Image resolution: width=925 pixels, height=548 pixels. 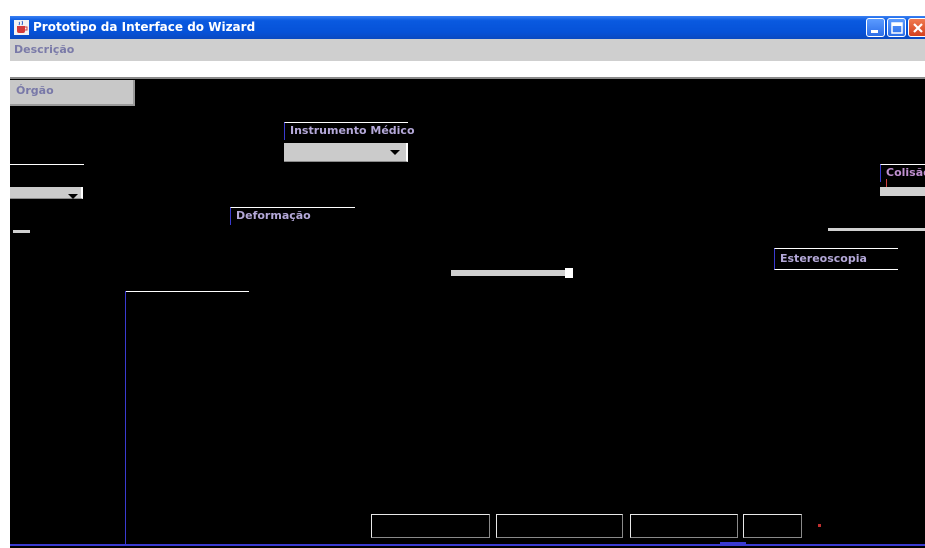 I want to click on minimize-button, so click(x=875, y=27).